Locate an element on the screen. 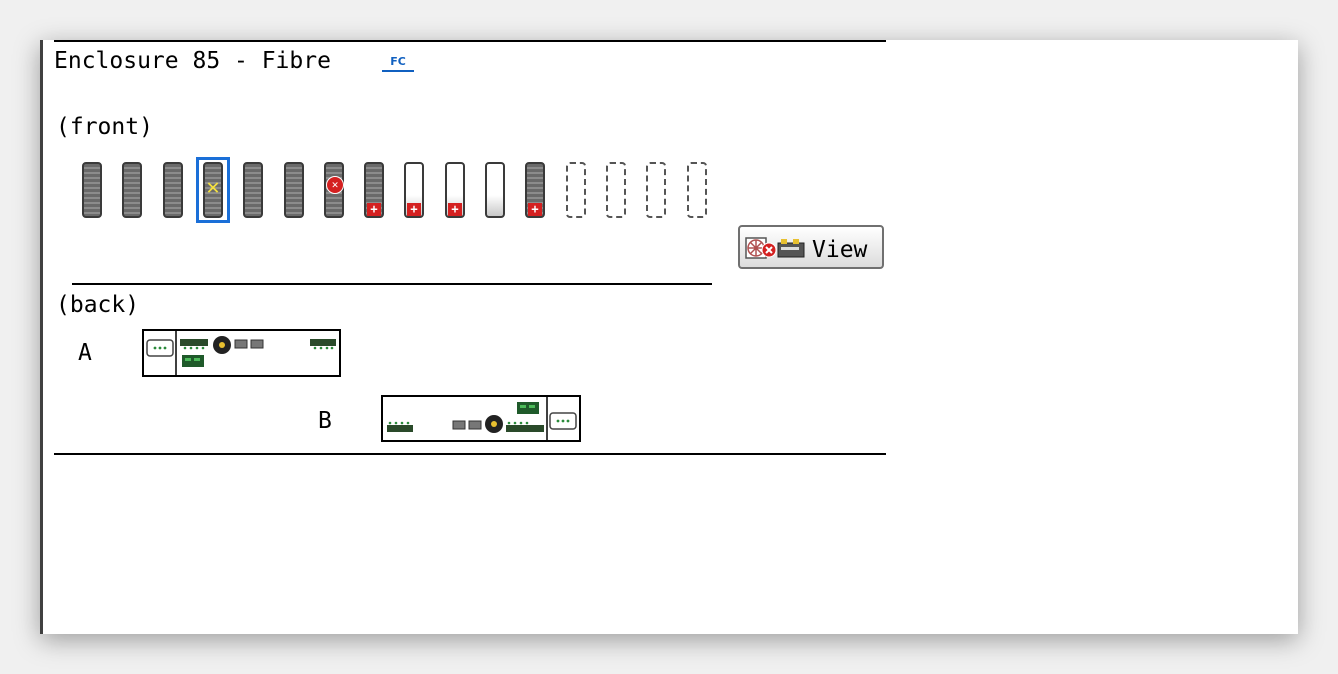 The height and width of the screenshot is (674, 1338). error-icon: ✕ is located at coordinates (335, 185).